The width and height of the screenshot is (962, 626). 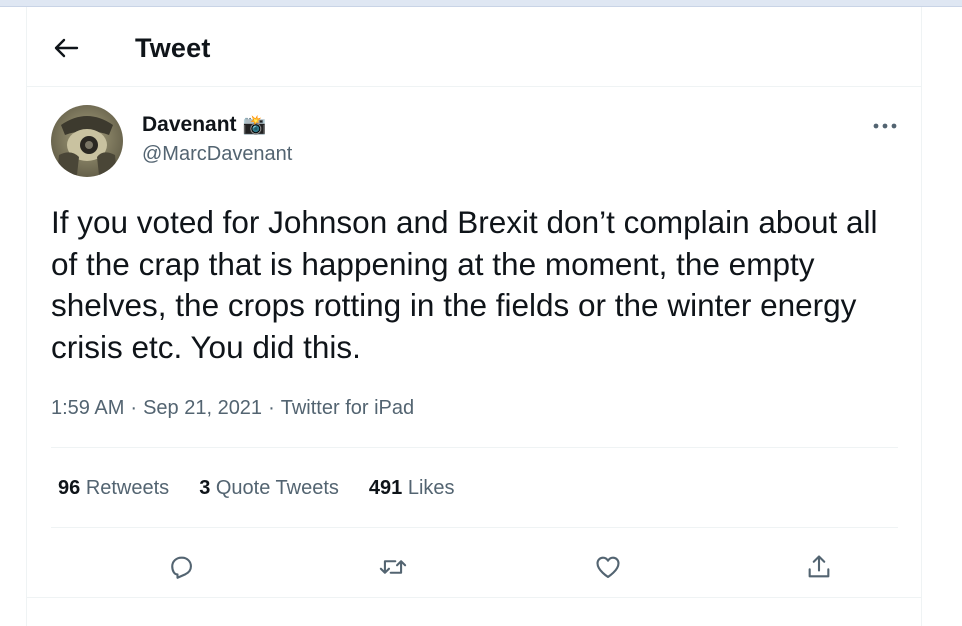 I want to click on quote-tweets-label: Quote Tweets, so click(x=277, y=488).